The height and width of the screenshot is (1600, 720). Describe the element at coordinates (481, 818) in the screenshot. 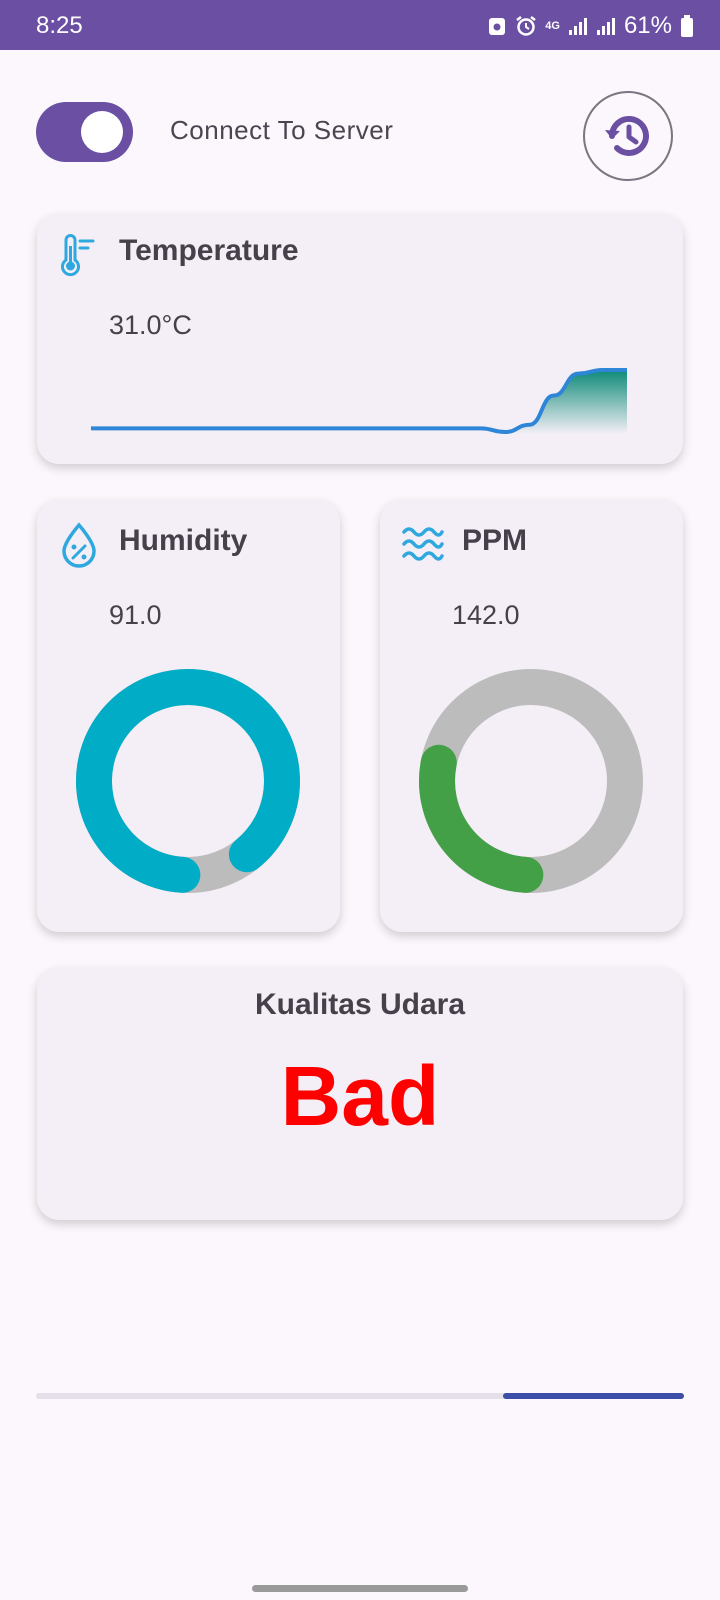

I see `ppm-gauge-fill` at that location.